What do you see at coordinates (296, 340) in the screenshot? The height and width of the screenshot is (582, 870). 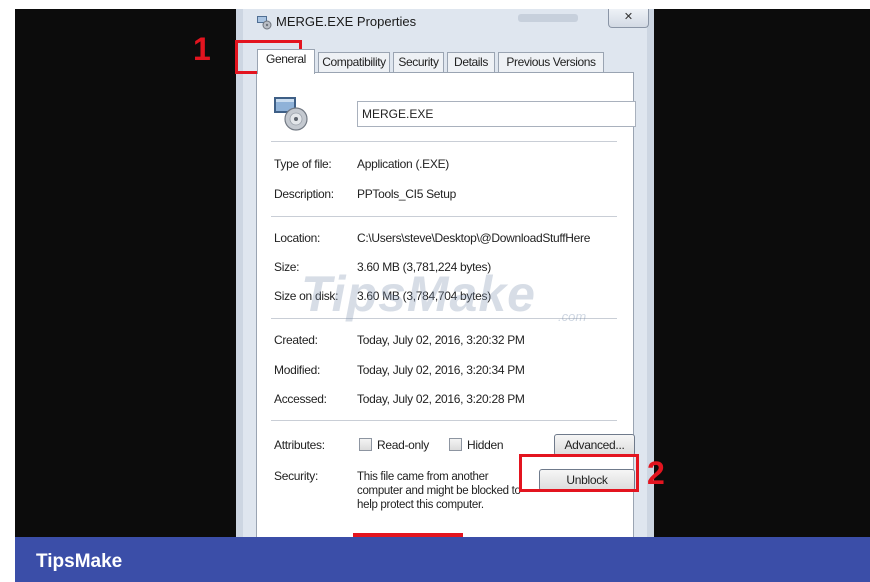 I see `created-label: Created:` at bounding box center [296, 340].